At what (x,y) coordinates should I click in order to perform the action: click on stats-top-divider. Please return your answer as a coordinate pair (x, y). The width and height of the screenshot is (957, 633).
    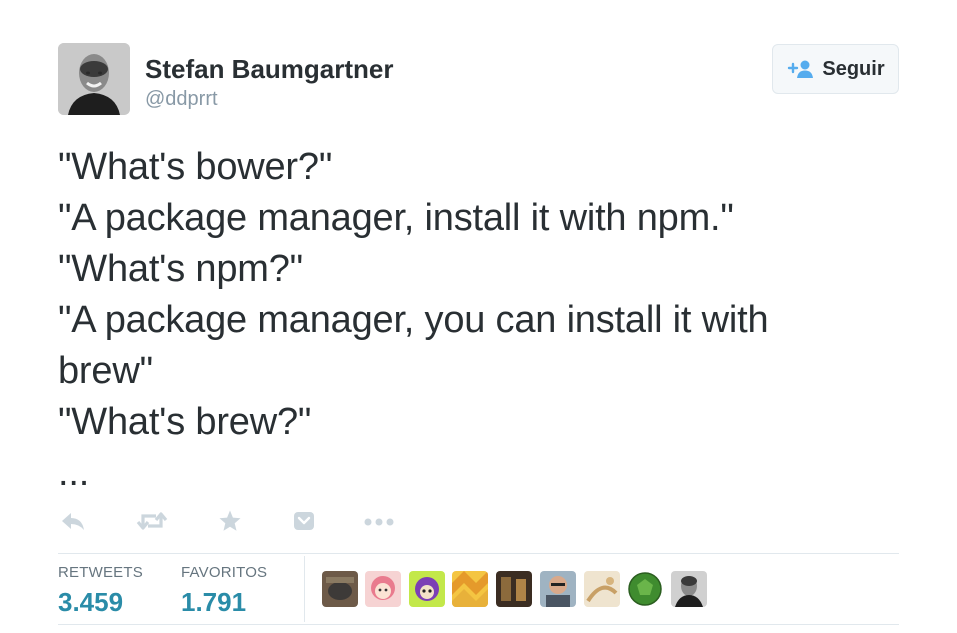
    Looking at the image, I should click on (478, 553).